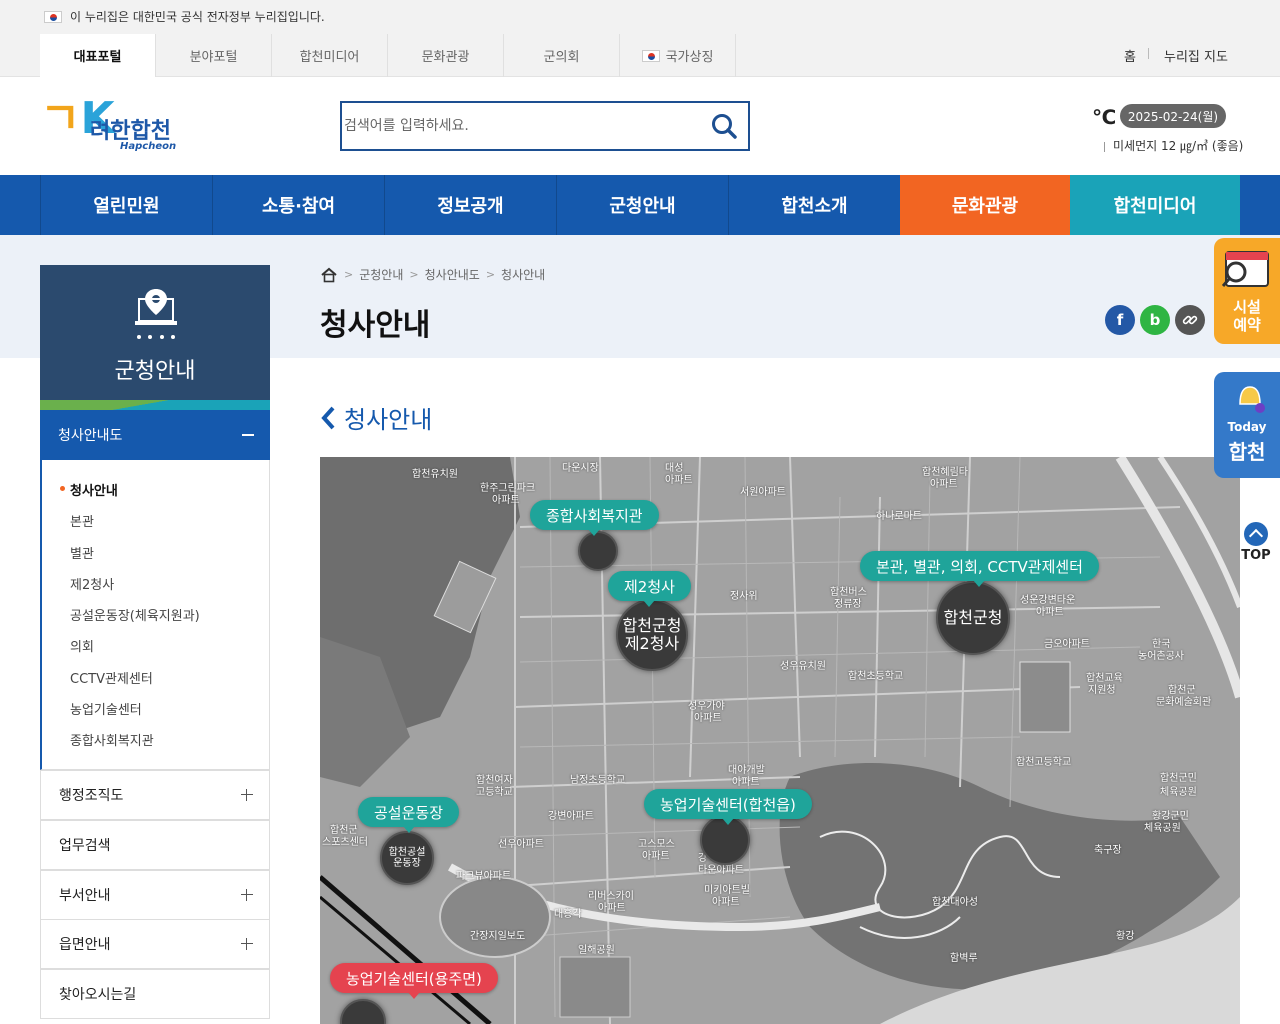 The image size is (1280, 1024). What do you see at coordinates (803, 666) in the screenshot?
I see `map-label: 성우유치원` at bounding box center [803, 666].